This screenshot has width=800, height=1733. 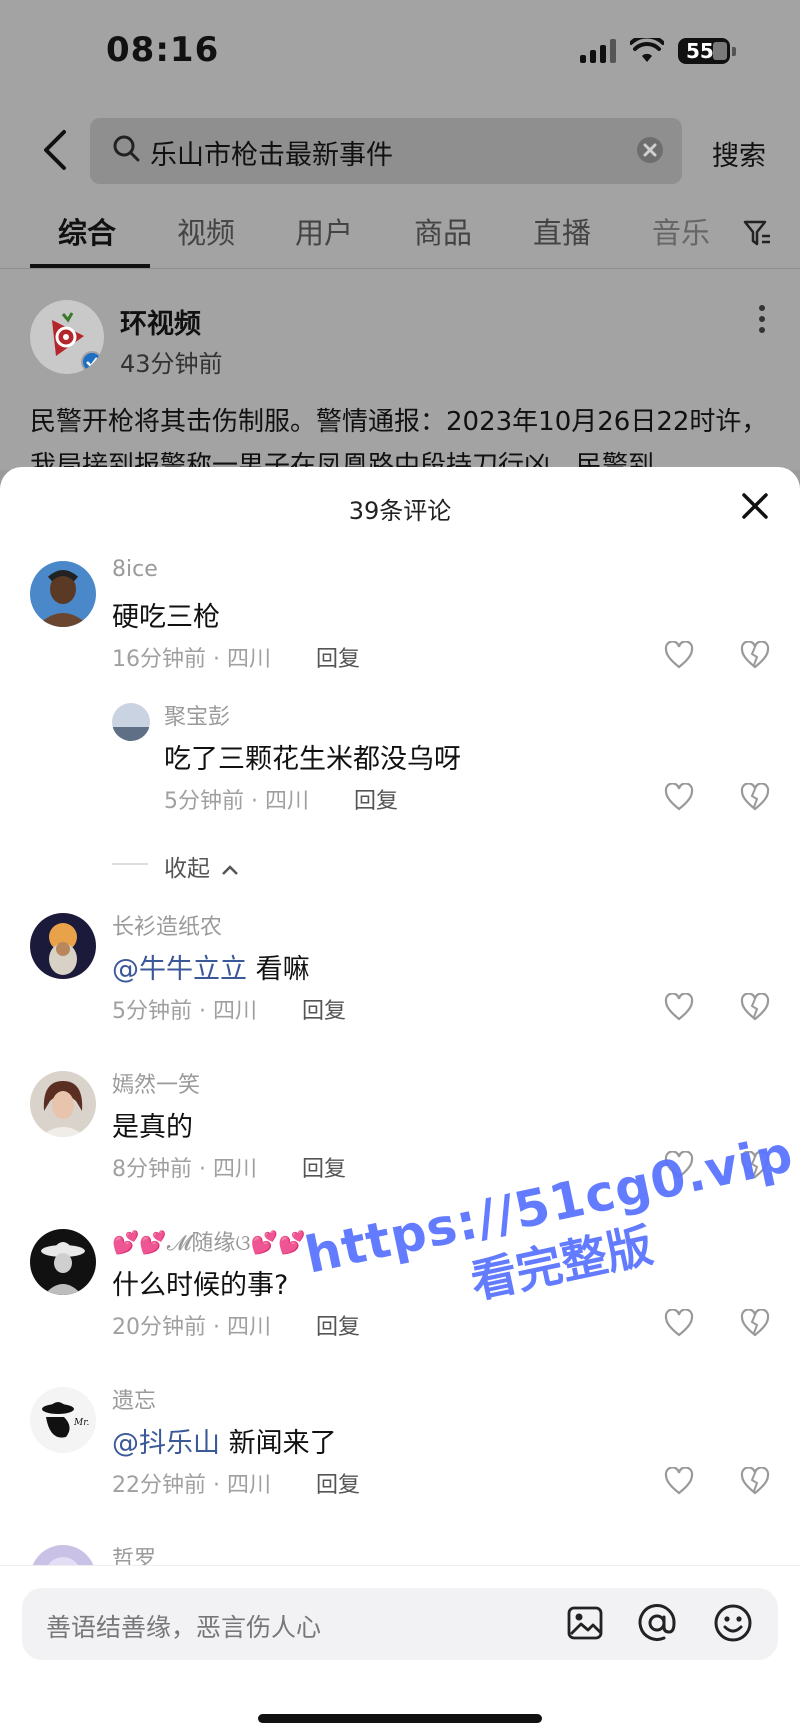 I want to click on author-name: 环视频, so click(x=160, y=321).